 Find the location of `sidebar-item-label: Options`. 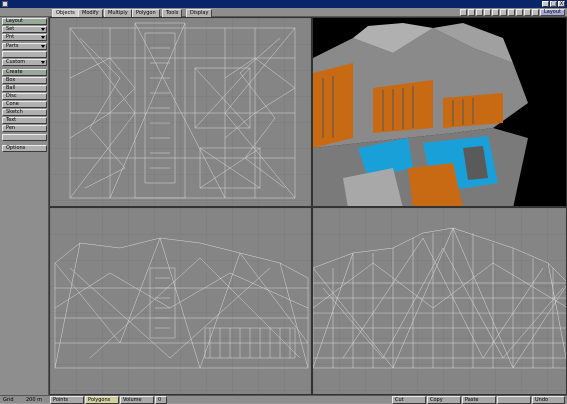

sidebar-item-label: Options is located at coordinates (16, 148).